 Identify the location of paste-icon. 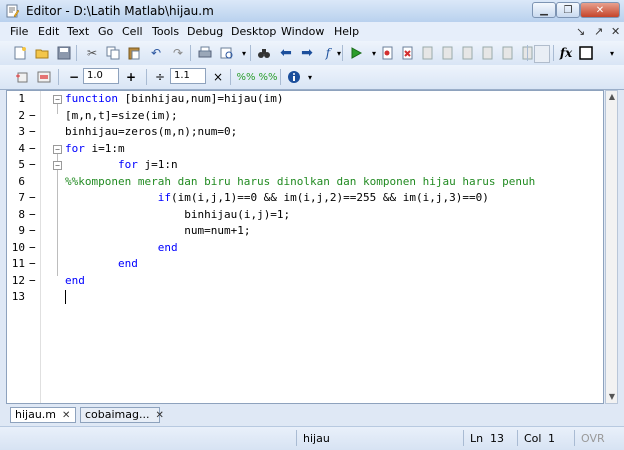
(134, 53).